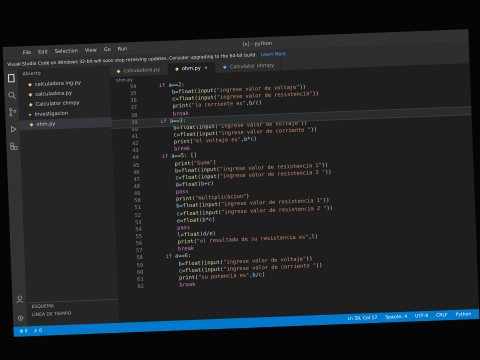 The height and width of the screenshot is (360, 480). Describe the element at coordinates (11, 112) in the screenshot. I see `source-control-icon` at that location.